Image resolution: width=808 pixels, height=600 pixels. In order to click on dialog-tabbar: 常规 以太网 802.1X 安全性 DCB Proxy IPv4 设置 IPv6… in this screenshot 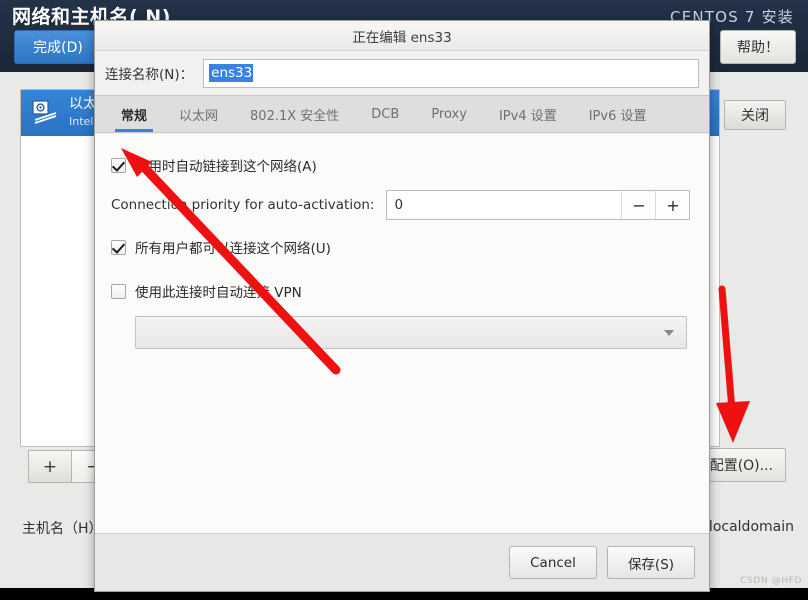, I will do `click(402, 114)`.